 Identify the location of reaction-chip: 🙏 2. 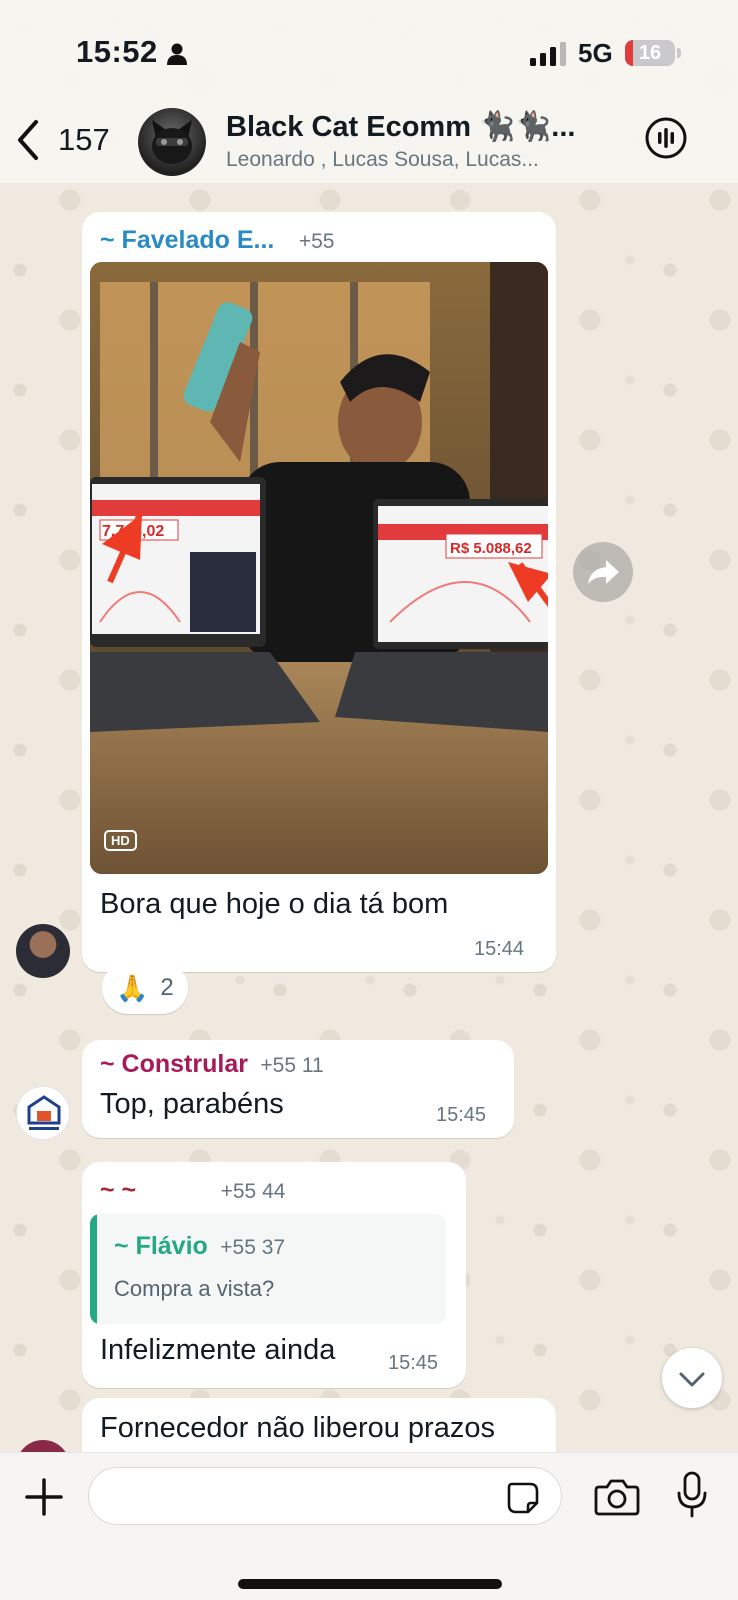
(145, 988).